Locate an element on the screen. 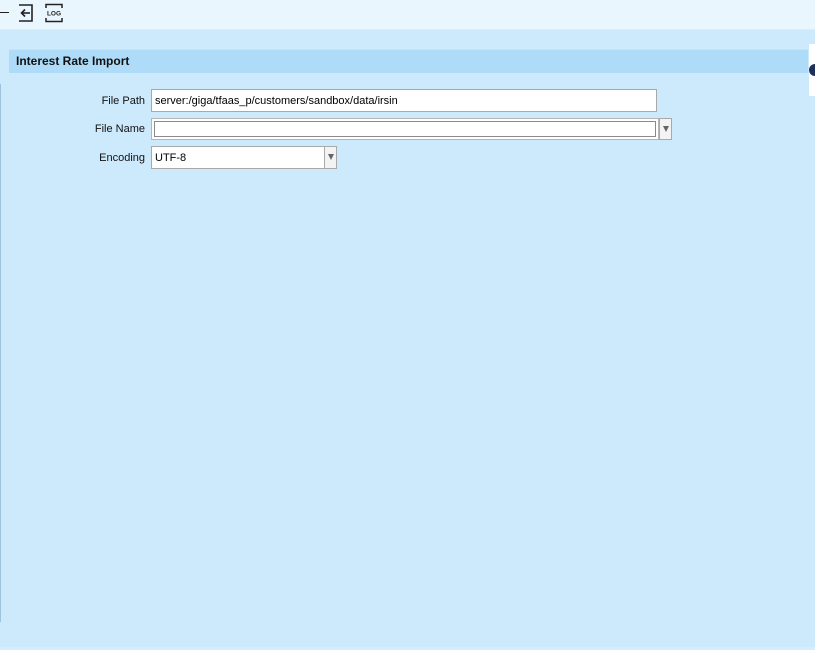 This screenshot has height=650, width=815. encoding-dropdown-button is located at coordinates (330, 157).